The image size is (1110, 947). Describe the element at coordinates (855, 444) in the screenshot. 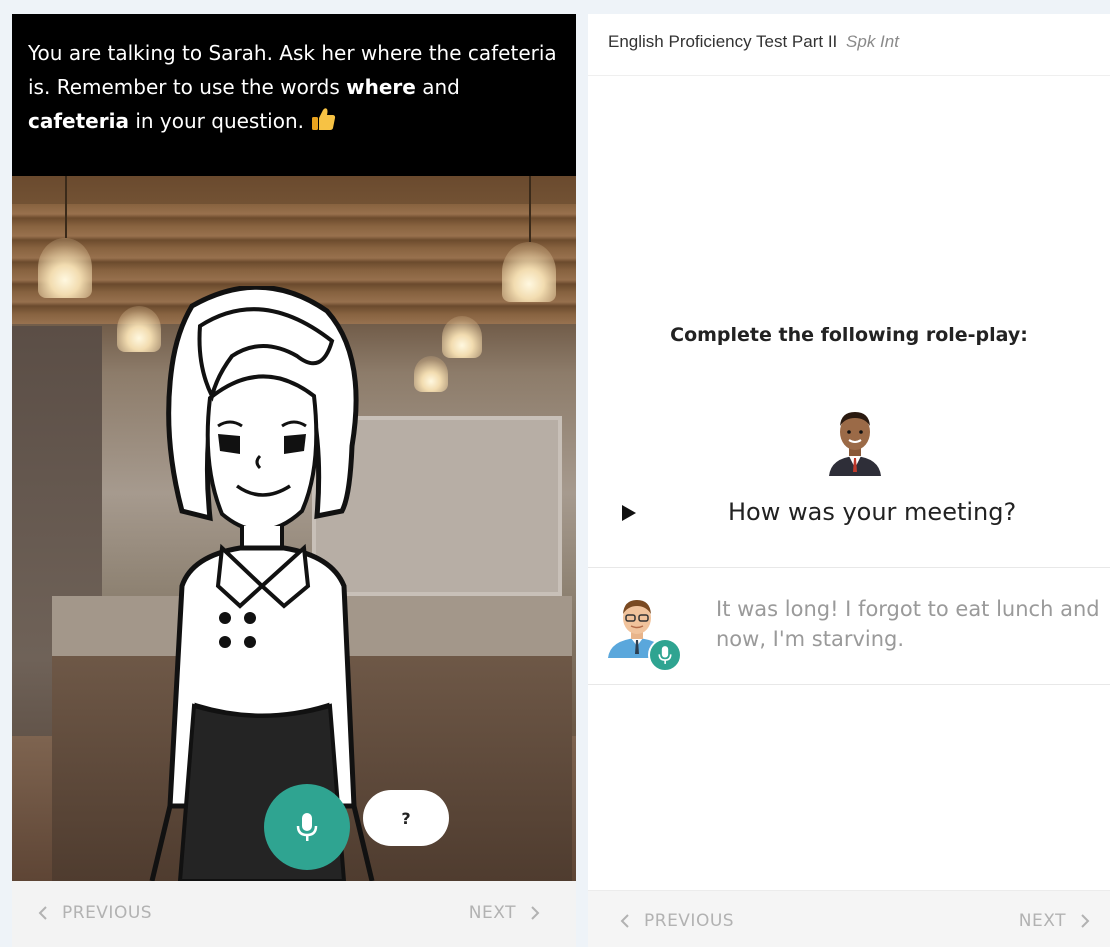

I see `speaker-avatar` at that location.